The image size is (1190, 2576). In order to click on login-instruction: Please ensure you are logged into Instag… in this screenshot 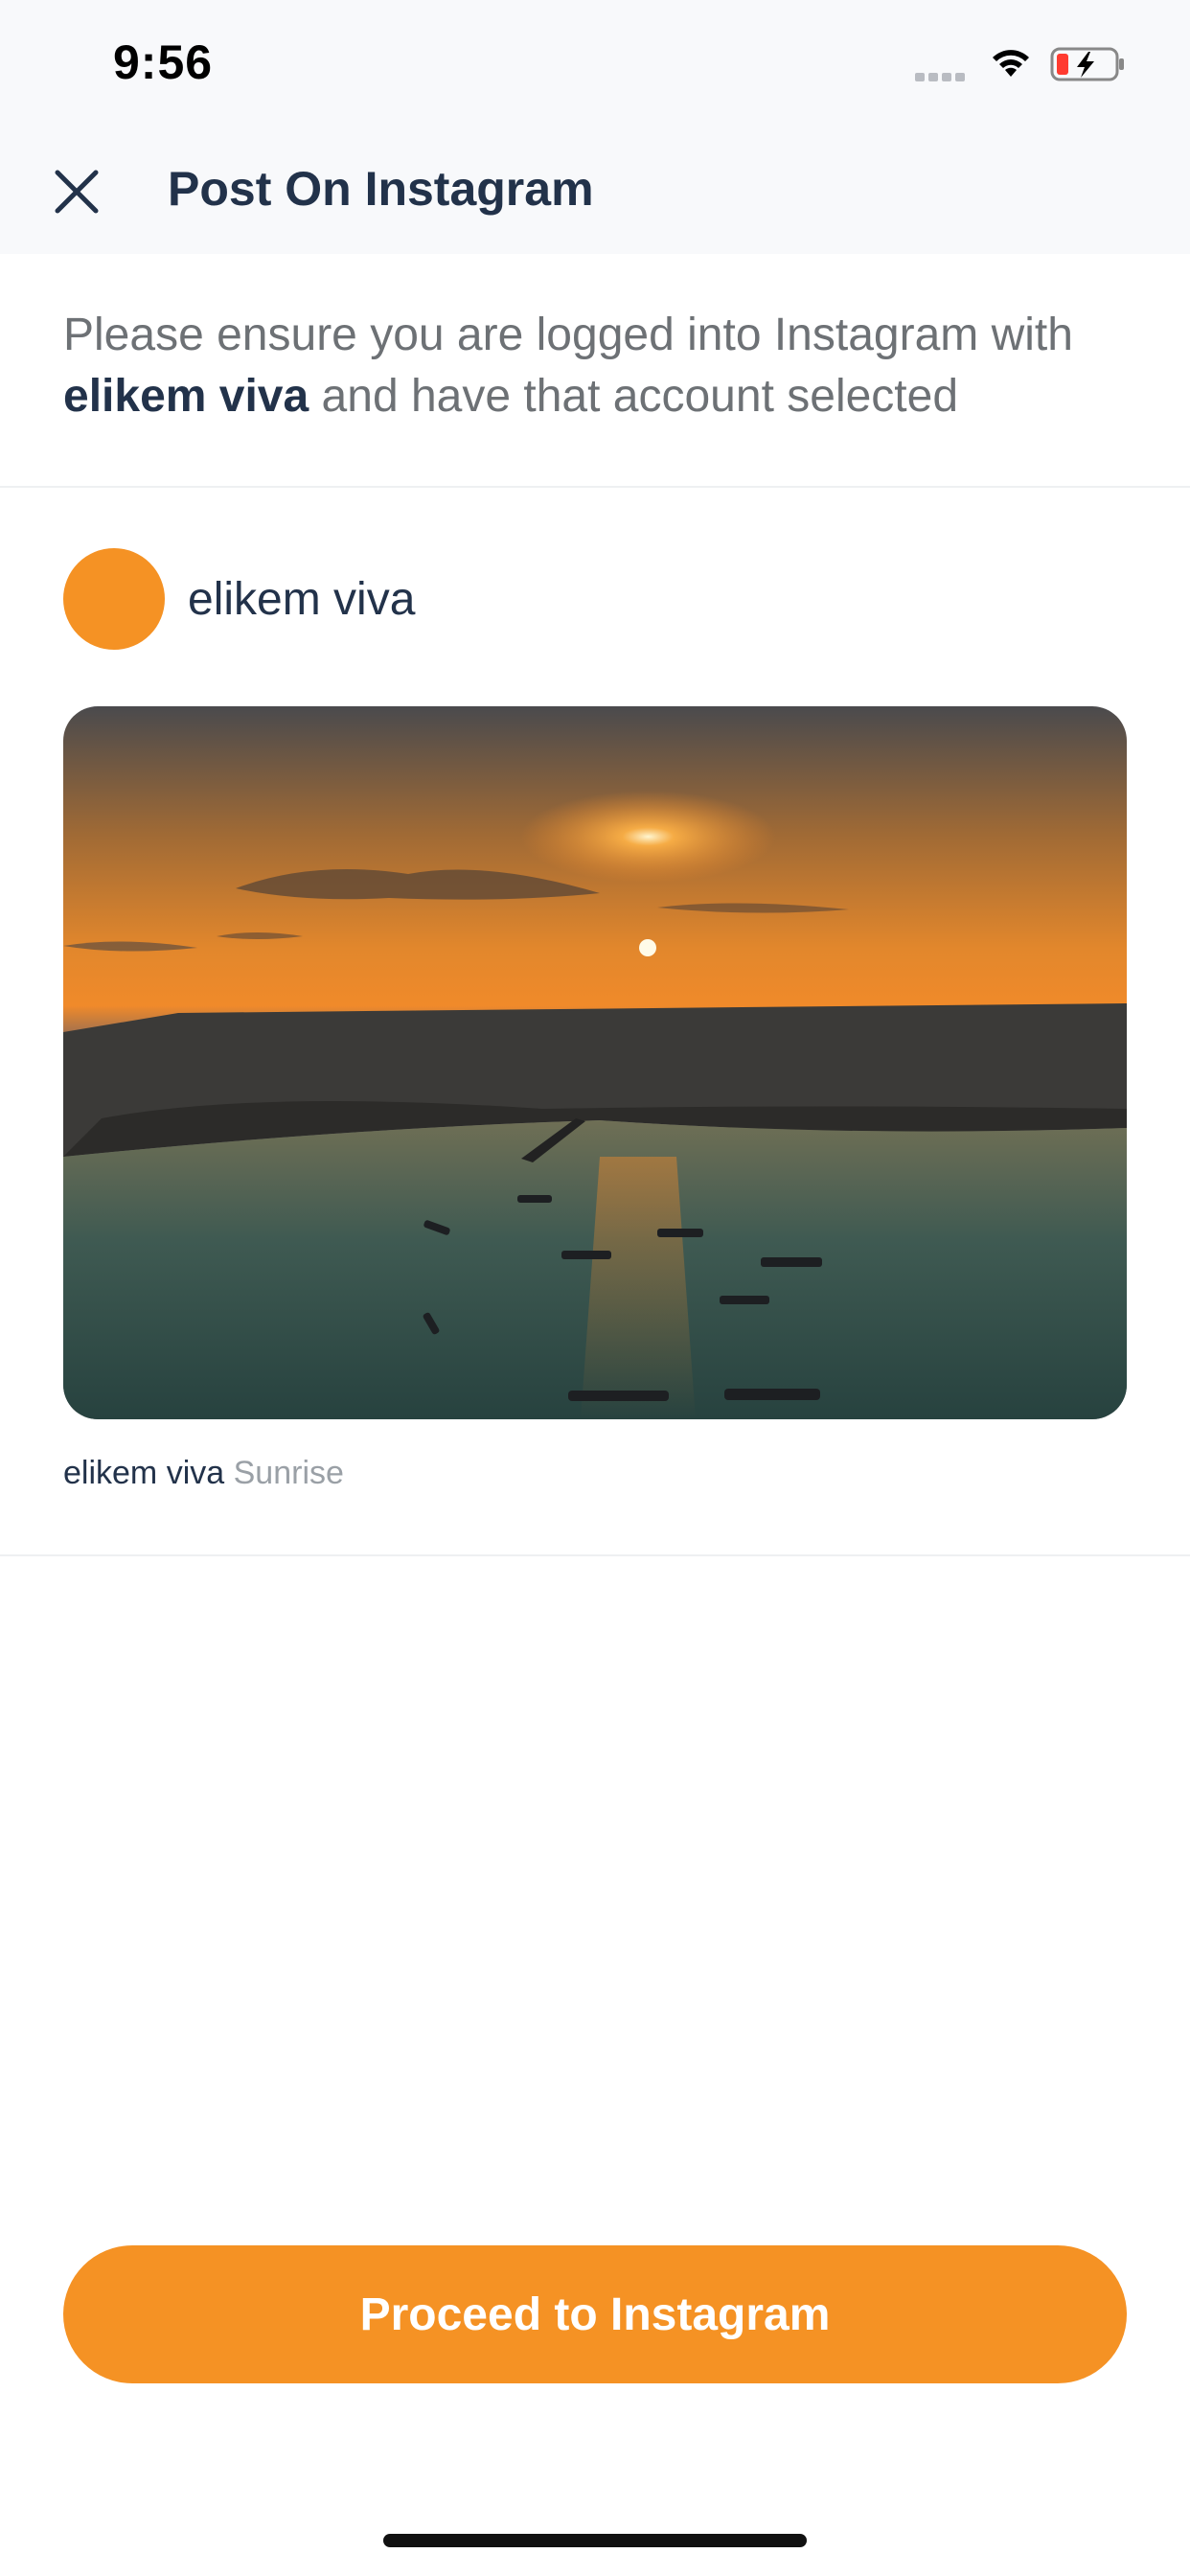, I will do `click(600, 366)`.